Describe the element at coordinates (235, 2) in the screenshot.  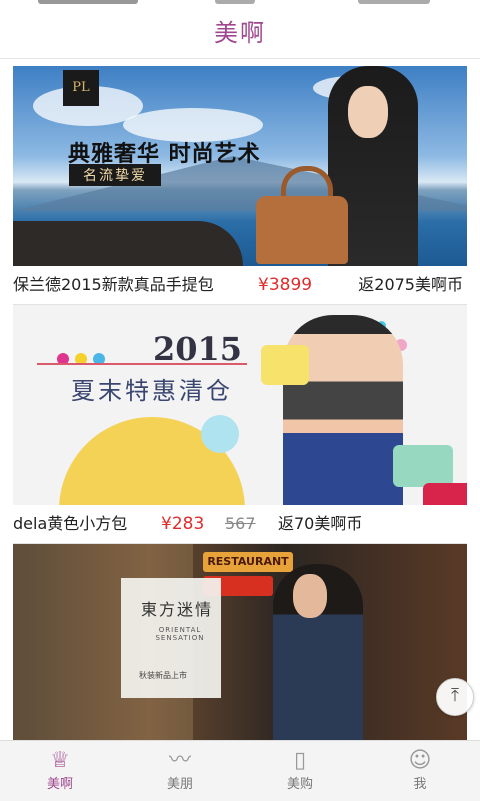
I see `status-bar-time` at that location.